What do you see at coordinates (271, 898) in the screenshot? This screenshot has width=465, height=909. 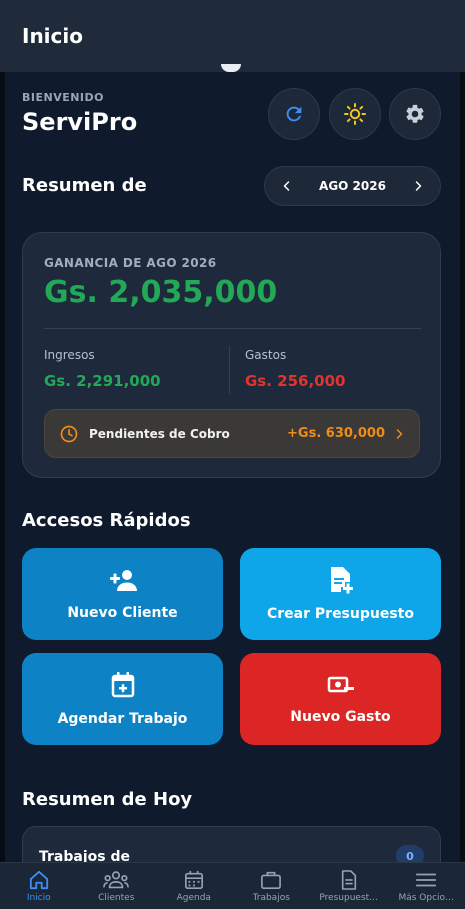 I see `nav-jobs-label: Trabajos` at bounding box center [271, 898].